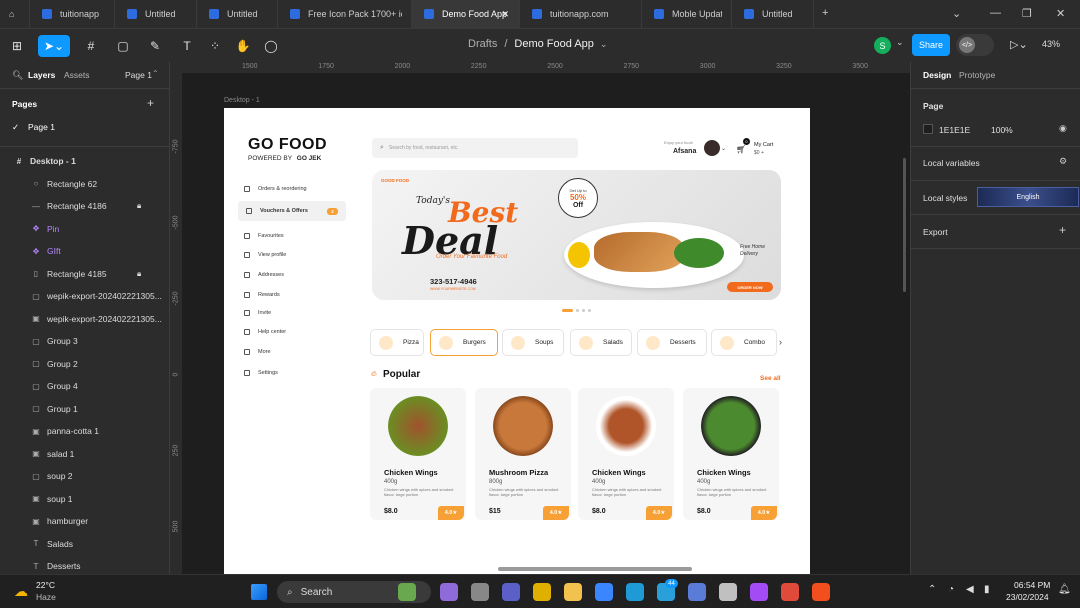  I want to click on page-color-swatch, so click(928, 129).